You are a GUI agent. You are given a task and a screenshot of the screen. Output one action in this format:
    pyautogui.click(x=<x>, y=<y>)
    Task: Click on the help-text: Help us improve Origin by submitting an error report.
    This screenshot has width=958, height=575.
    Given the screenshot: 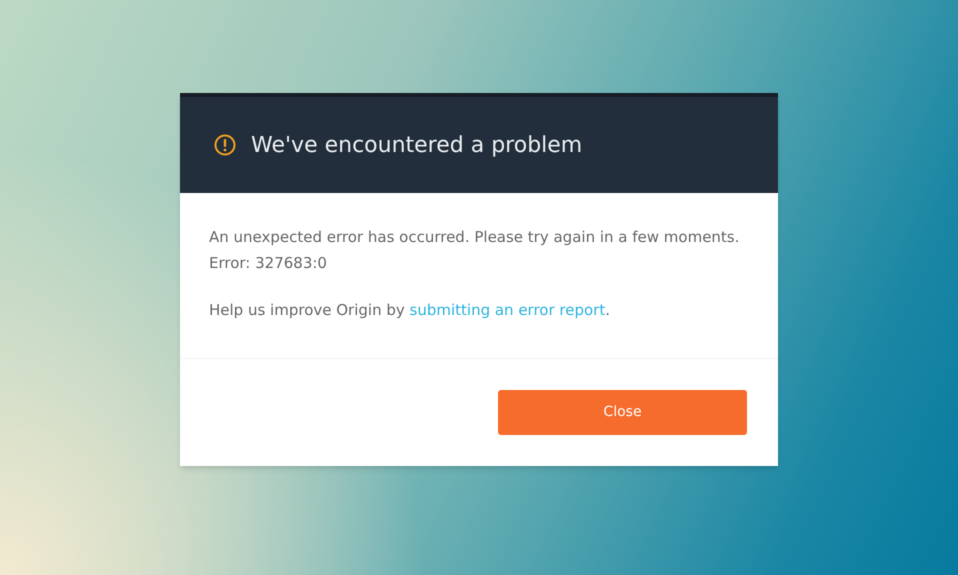 What is the action you would take?
    pyautogui.click(x=409, y=310)
    